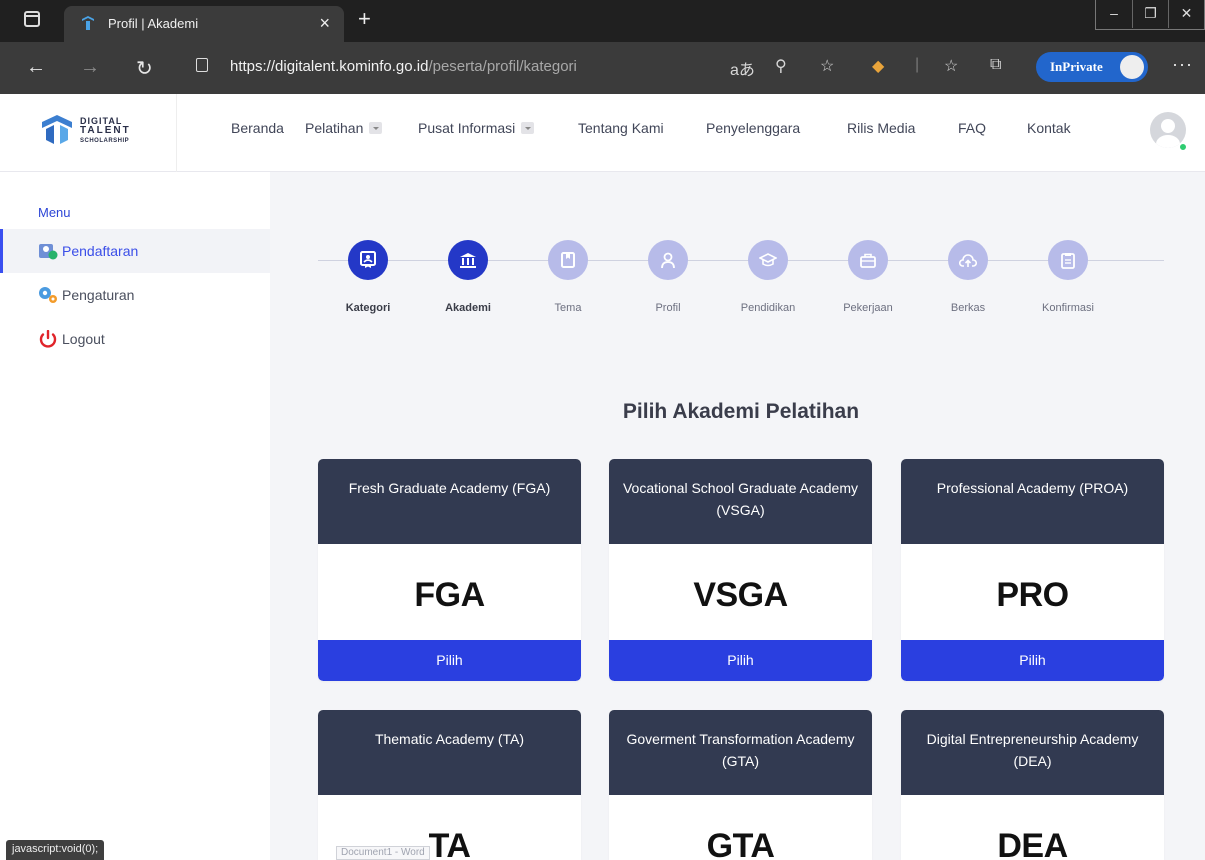  I want to click on restore-icon: ❐, so click(1150, 14).